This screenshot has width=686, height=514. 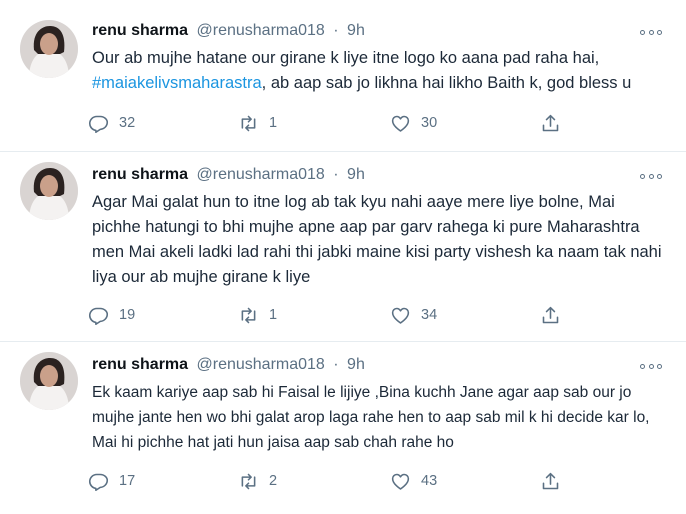 What do you see at coordinates (257, 481) in the screenshot?
I see `retweet-button: 2` at bounding box center [257, 481].